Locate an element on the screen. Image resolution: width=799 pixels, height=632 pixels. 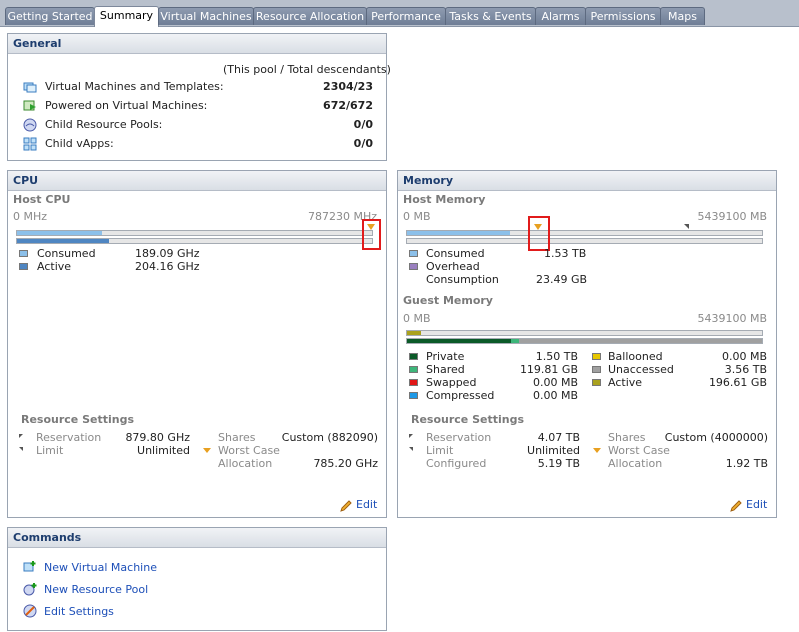
edit-settings-link: Edit Settings is located at coordinates (79, 611).